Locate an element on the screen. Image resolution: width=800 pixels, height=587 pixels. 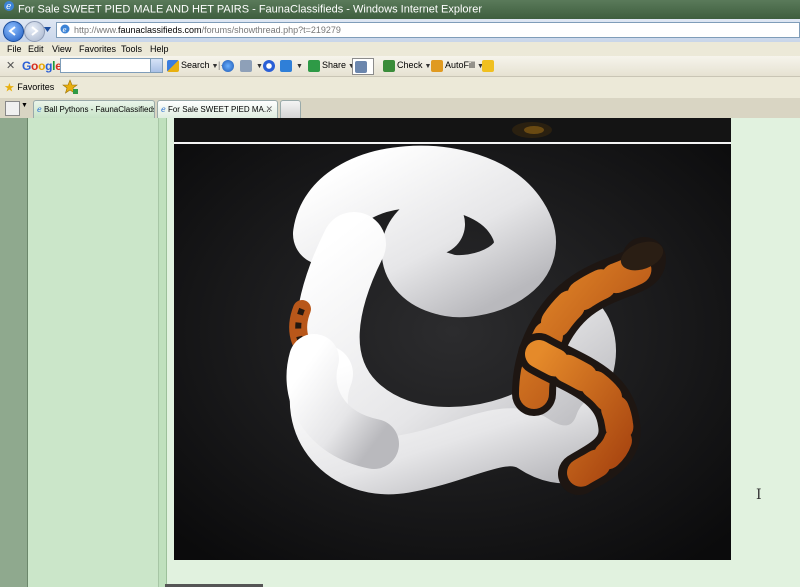
autofill-button: AutoFill ▼ is located at coordinates (457, 65).